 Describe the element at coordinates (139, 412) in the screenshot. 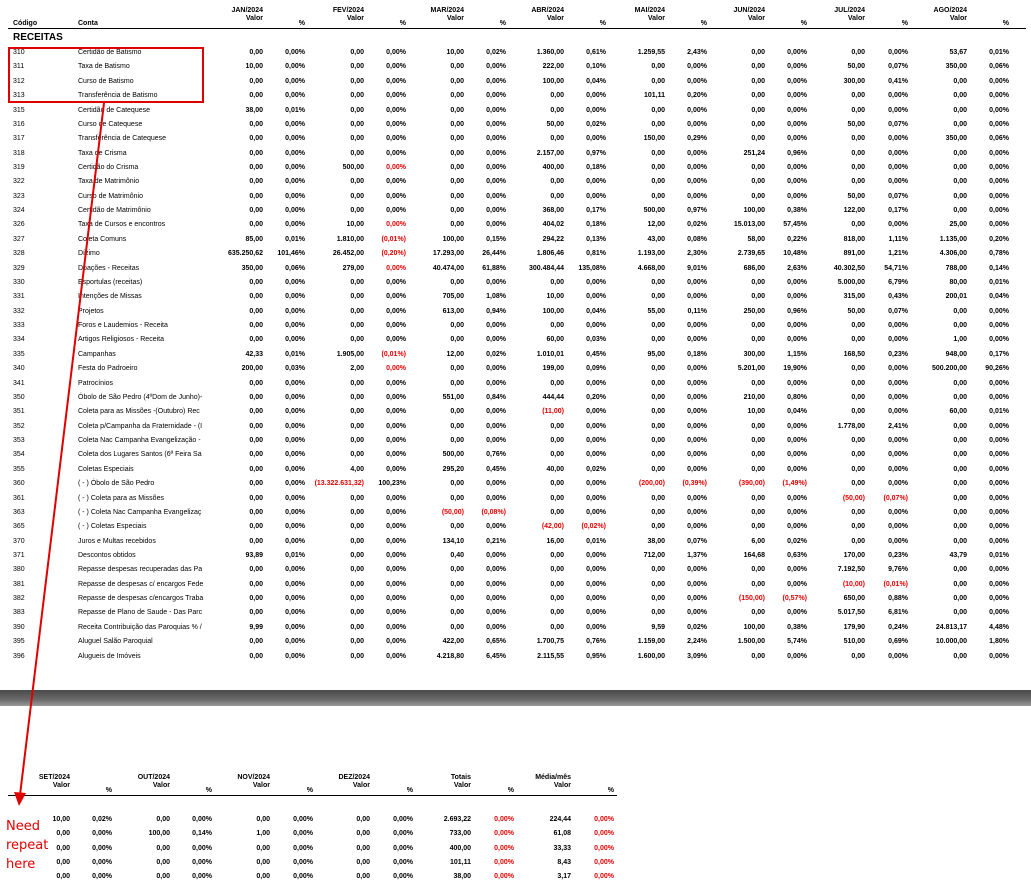

I see `row-account-name: Coleta para as Missões -(Outubro) Rec` at that location.